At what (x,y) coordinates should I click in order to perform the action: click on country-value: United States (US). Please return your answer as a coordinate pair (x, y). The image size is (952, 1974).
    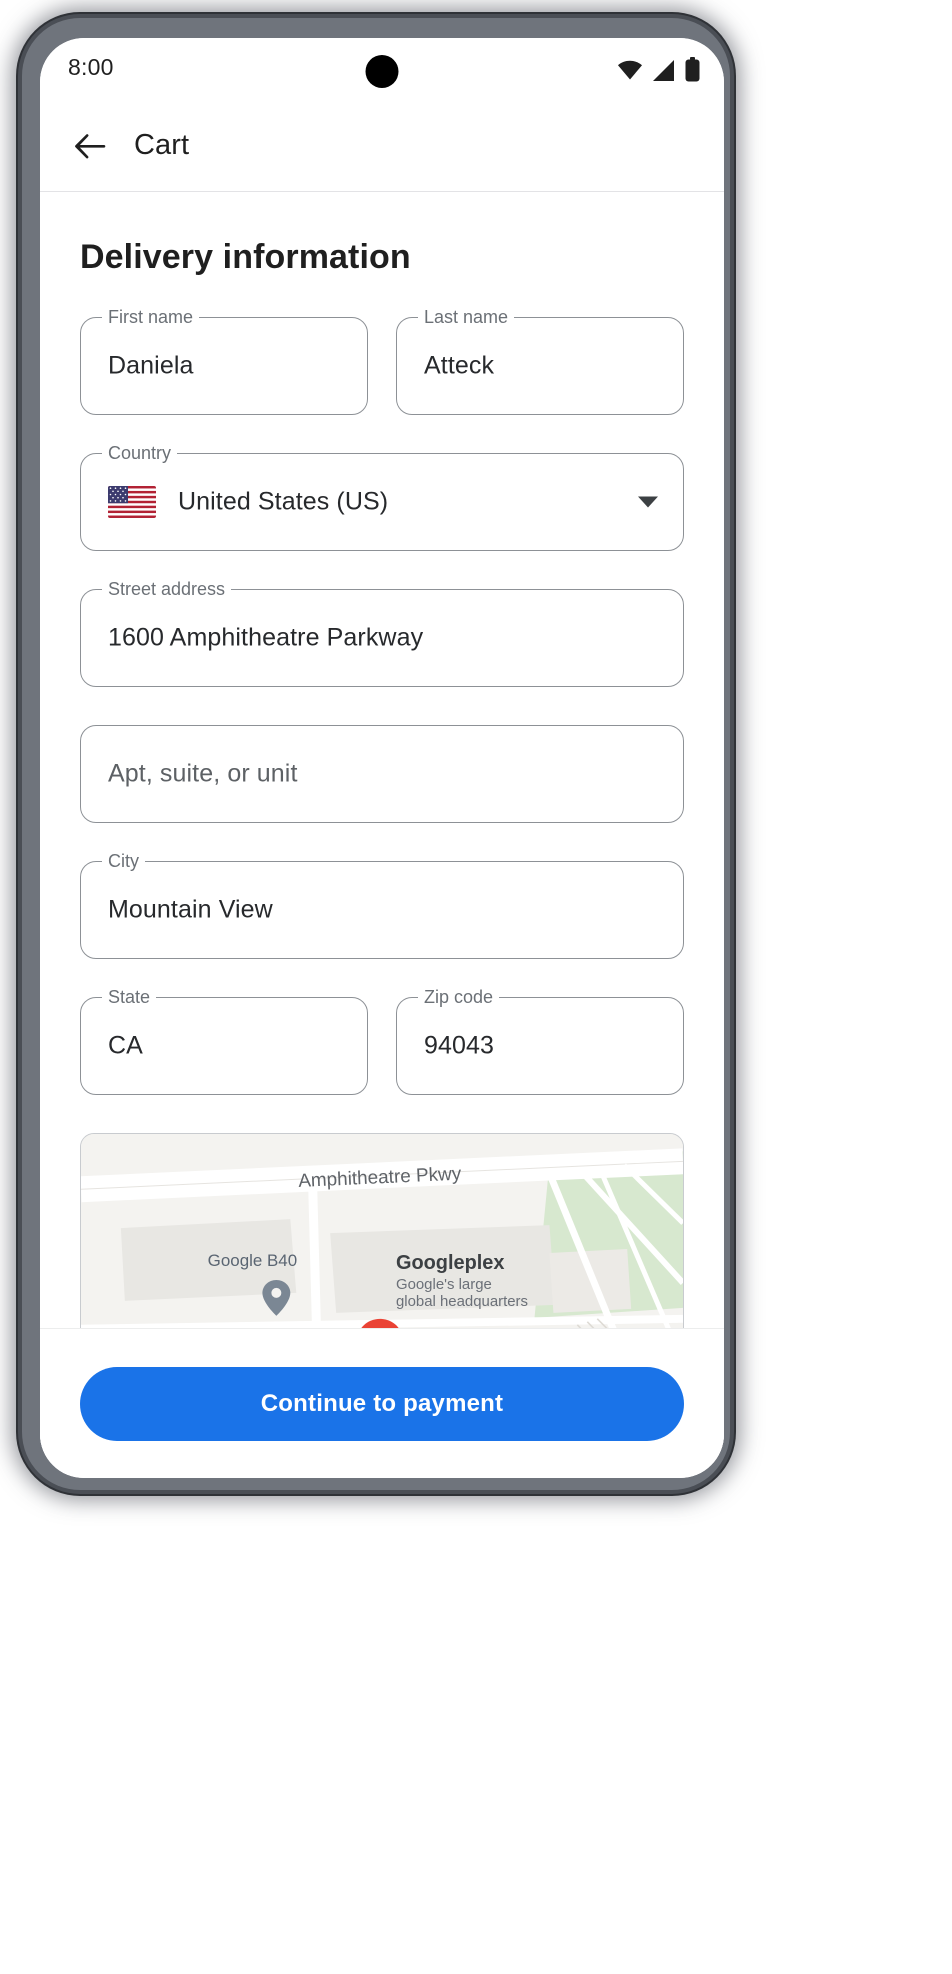
    Looking at the image, I should click on (283, 501).